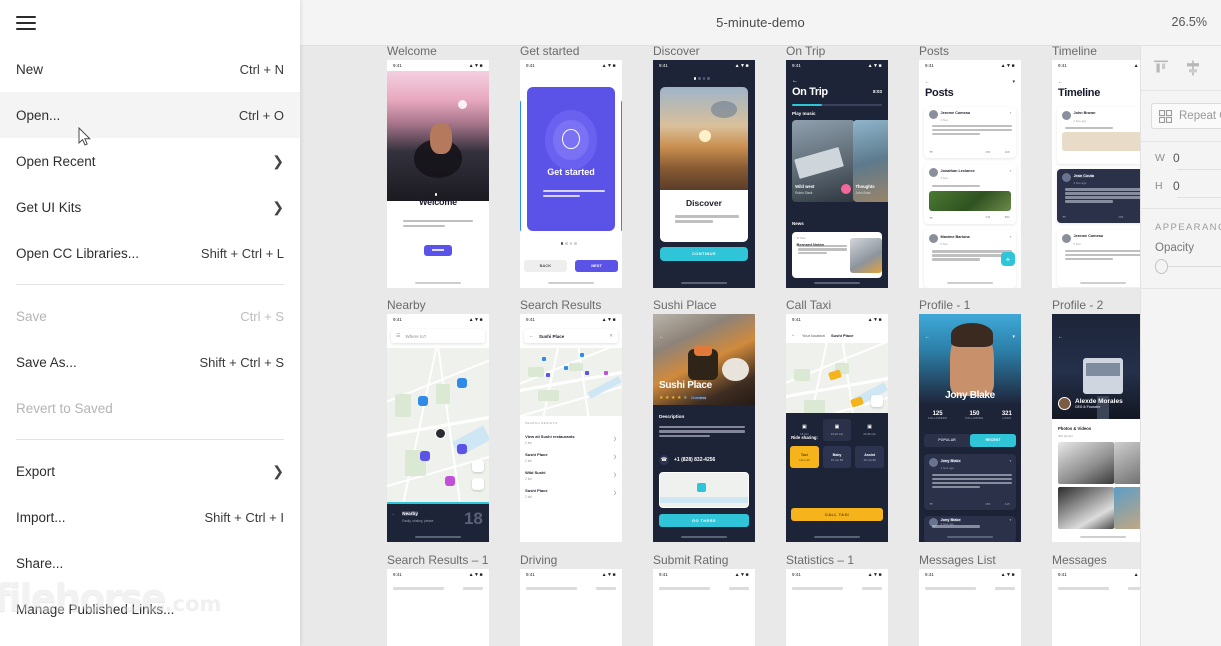 This screenshot has width=1221, height=646. What do you see at coordinates (970, 200) in the screenshot?
I see `post-image` at bounding box center [970, 200].